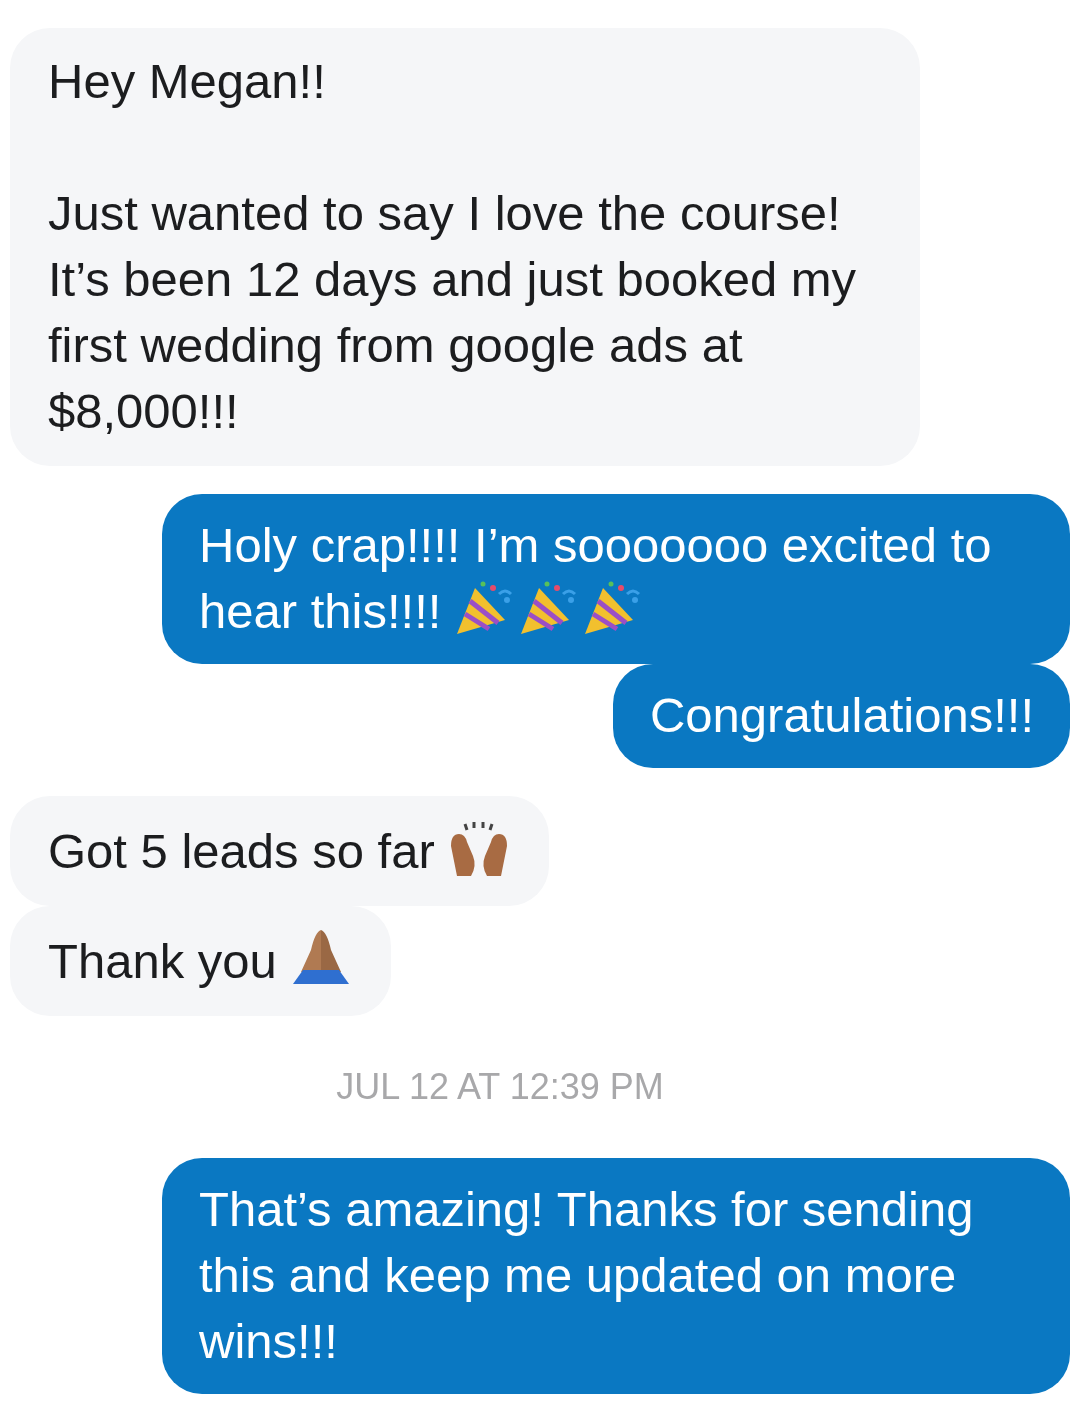  I want to click on sent-message-bubble: Holy crap!!!! I’m sooooooo excited to hear this!!!!, so click(616, 579).